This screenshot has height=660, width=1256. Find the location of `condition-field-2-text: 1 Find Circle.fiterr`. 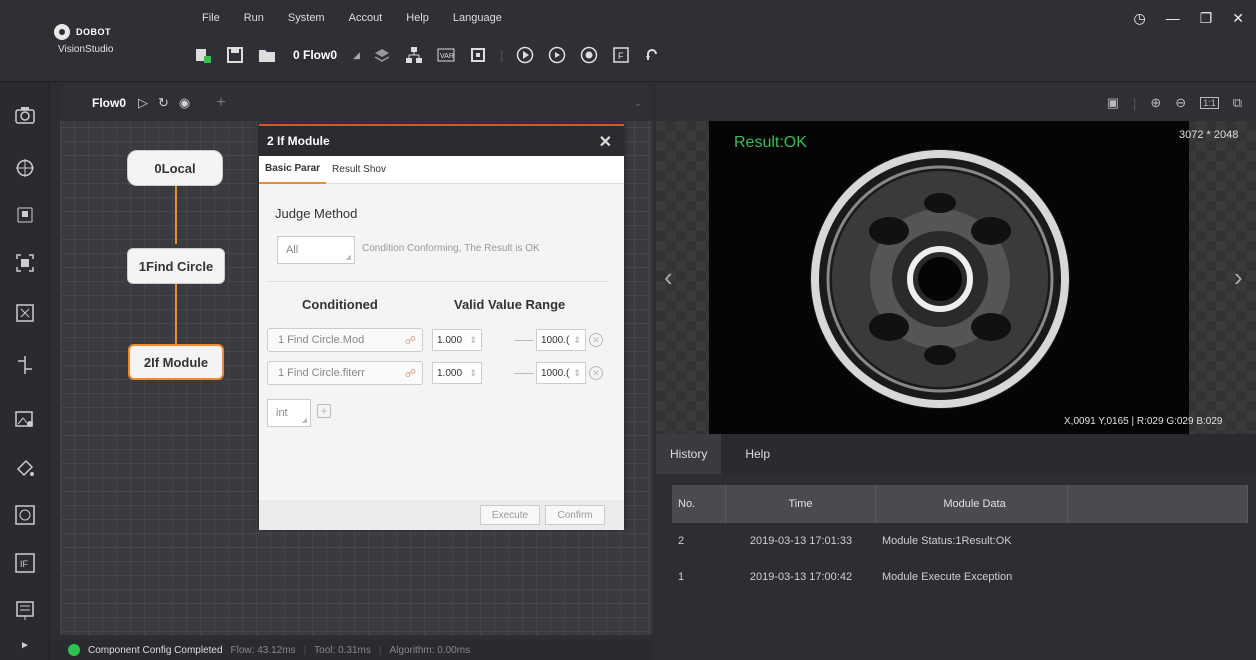

condition-field-2-text: 1 Find Circle.fiterr is located at coordinates (321, 373).